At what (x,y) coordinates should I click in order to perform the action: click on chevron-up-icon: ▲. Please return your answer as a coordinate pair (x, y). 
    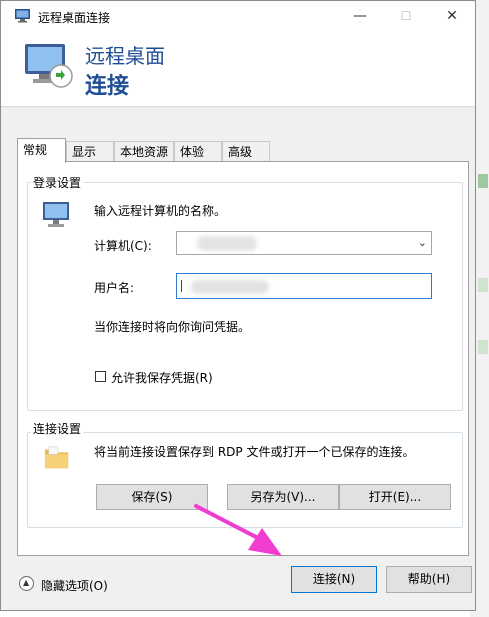
    Looking at the image, I should click on (26, 583).